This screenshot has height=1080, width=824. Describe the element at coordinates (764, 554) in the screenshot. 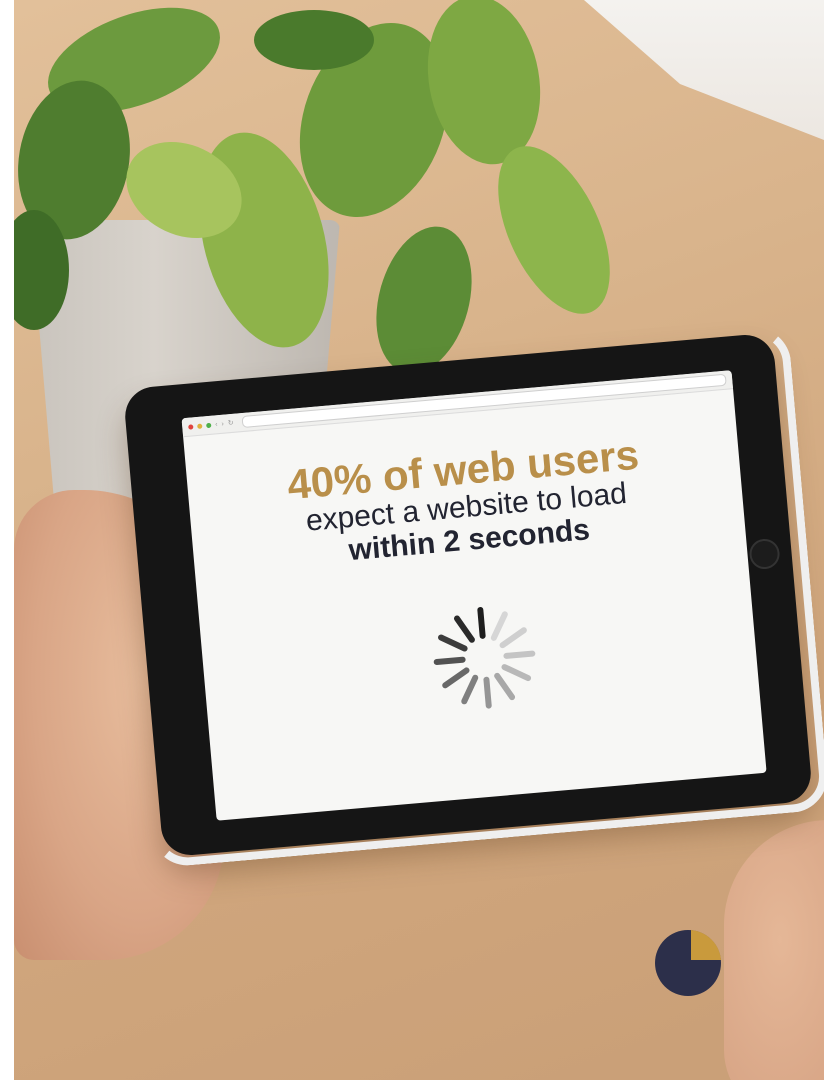

I see `home-button` at that location.